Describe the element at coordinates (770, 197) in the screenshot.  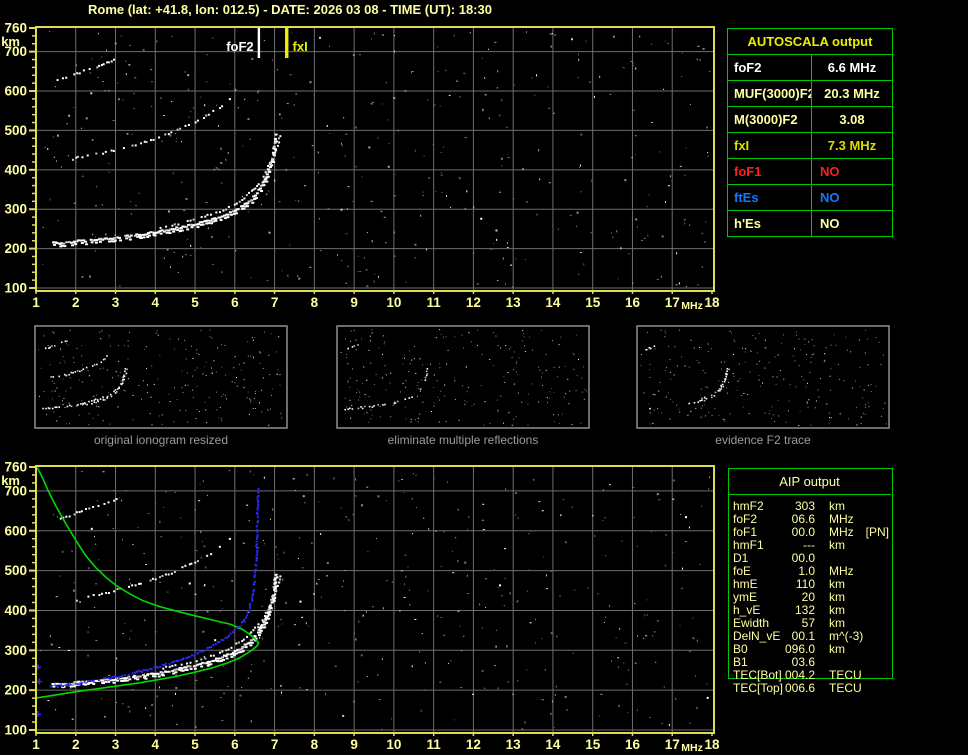
I see `param-label: ftEs` at that location.